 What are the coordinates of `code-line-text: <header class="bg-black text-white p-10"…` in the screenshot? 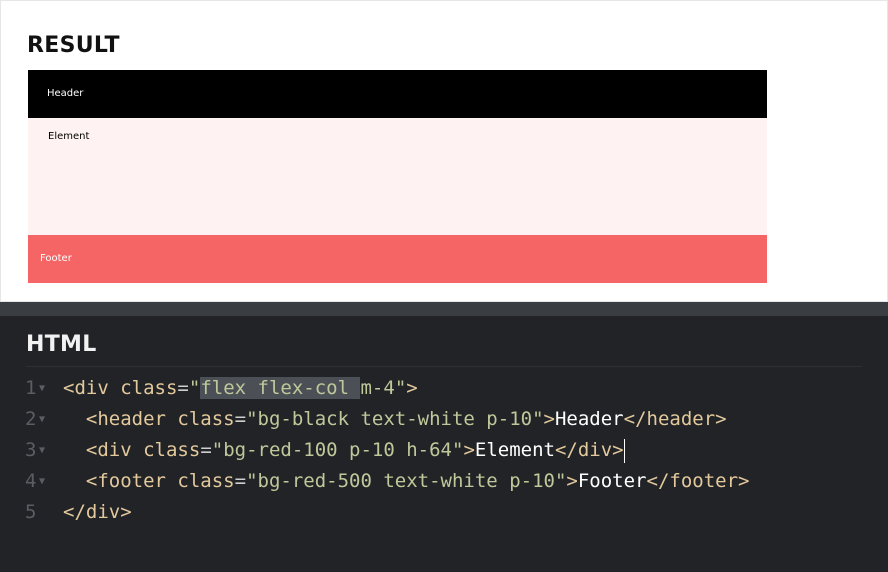 It's located at (406, 419).